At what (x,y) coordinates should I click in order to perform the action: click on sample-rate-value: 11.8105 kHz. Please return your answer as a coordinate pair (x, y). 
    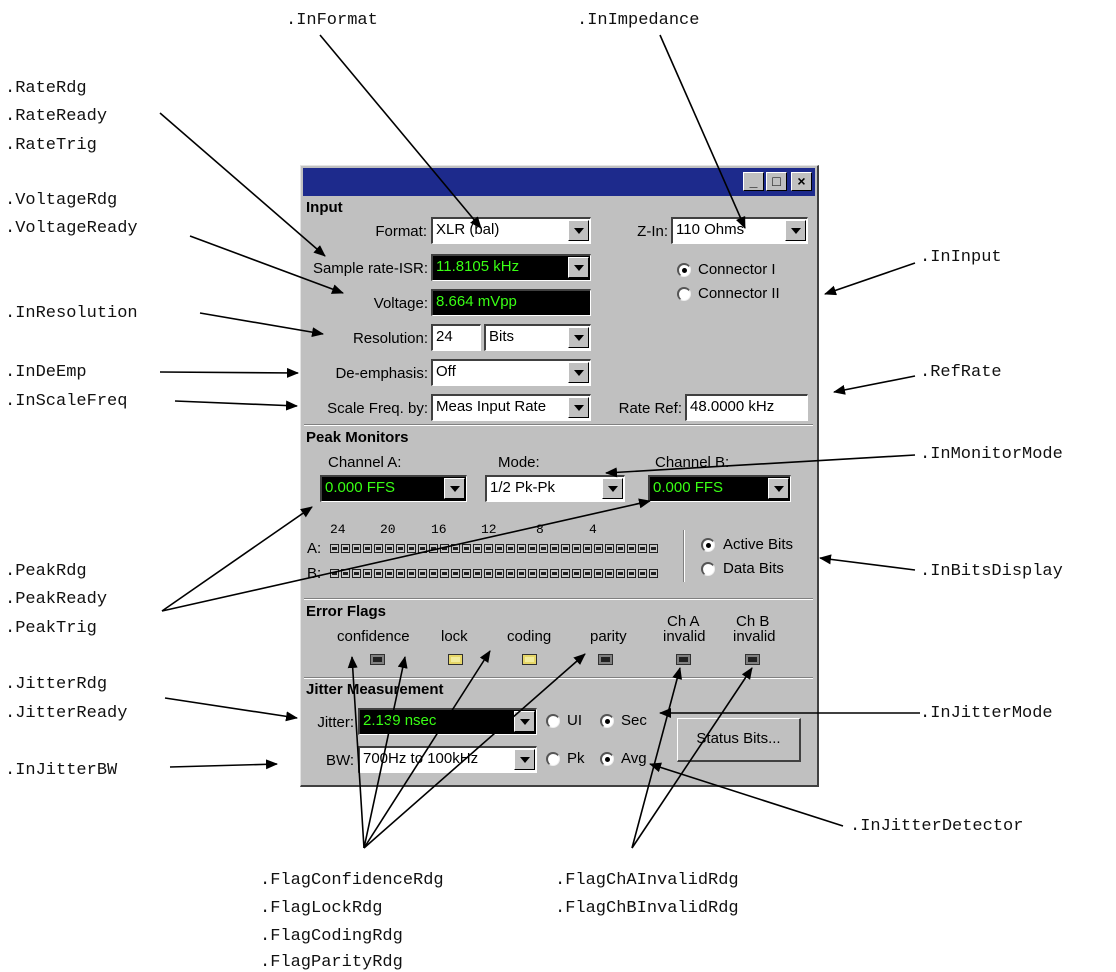
    Looking at the image, I should click on (478, 266).